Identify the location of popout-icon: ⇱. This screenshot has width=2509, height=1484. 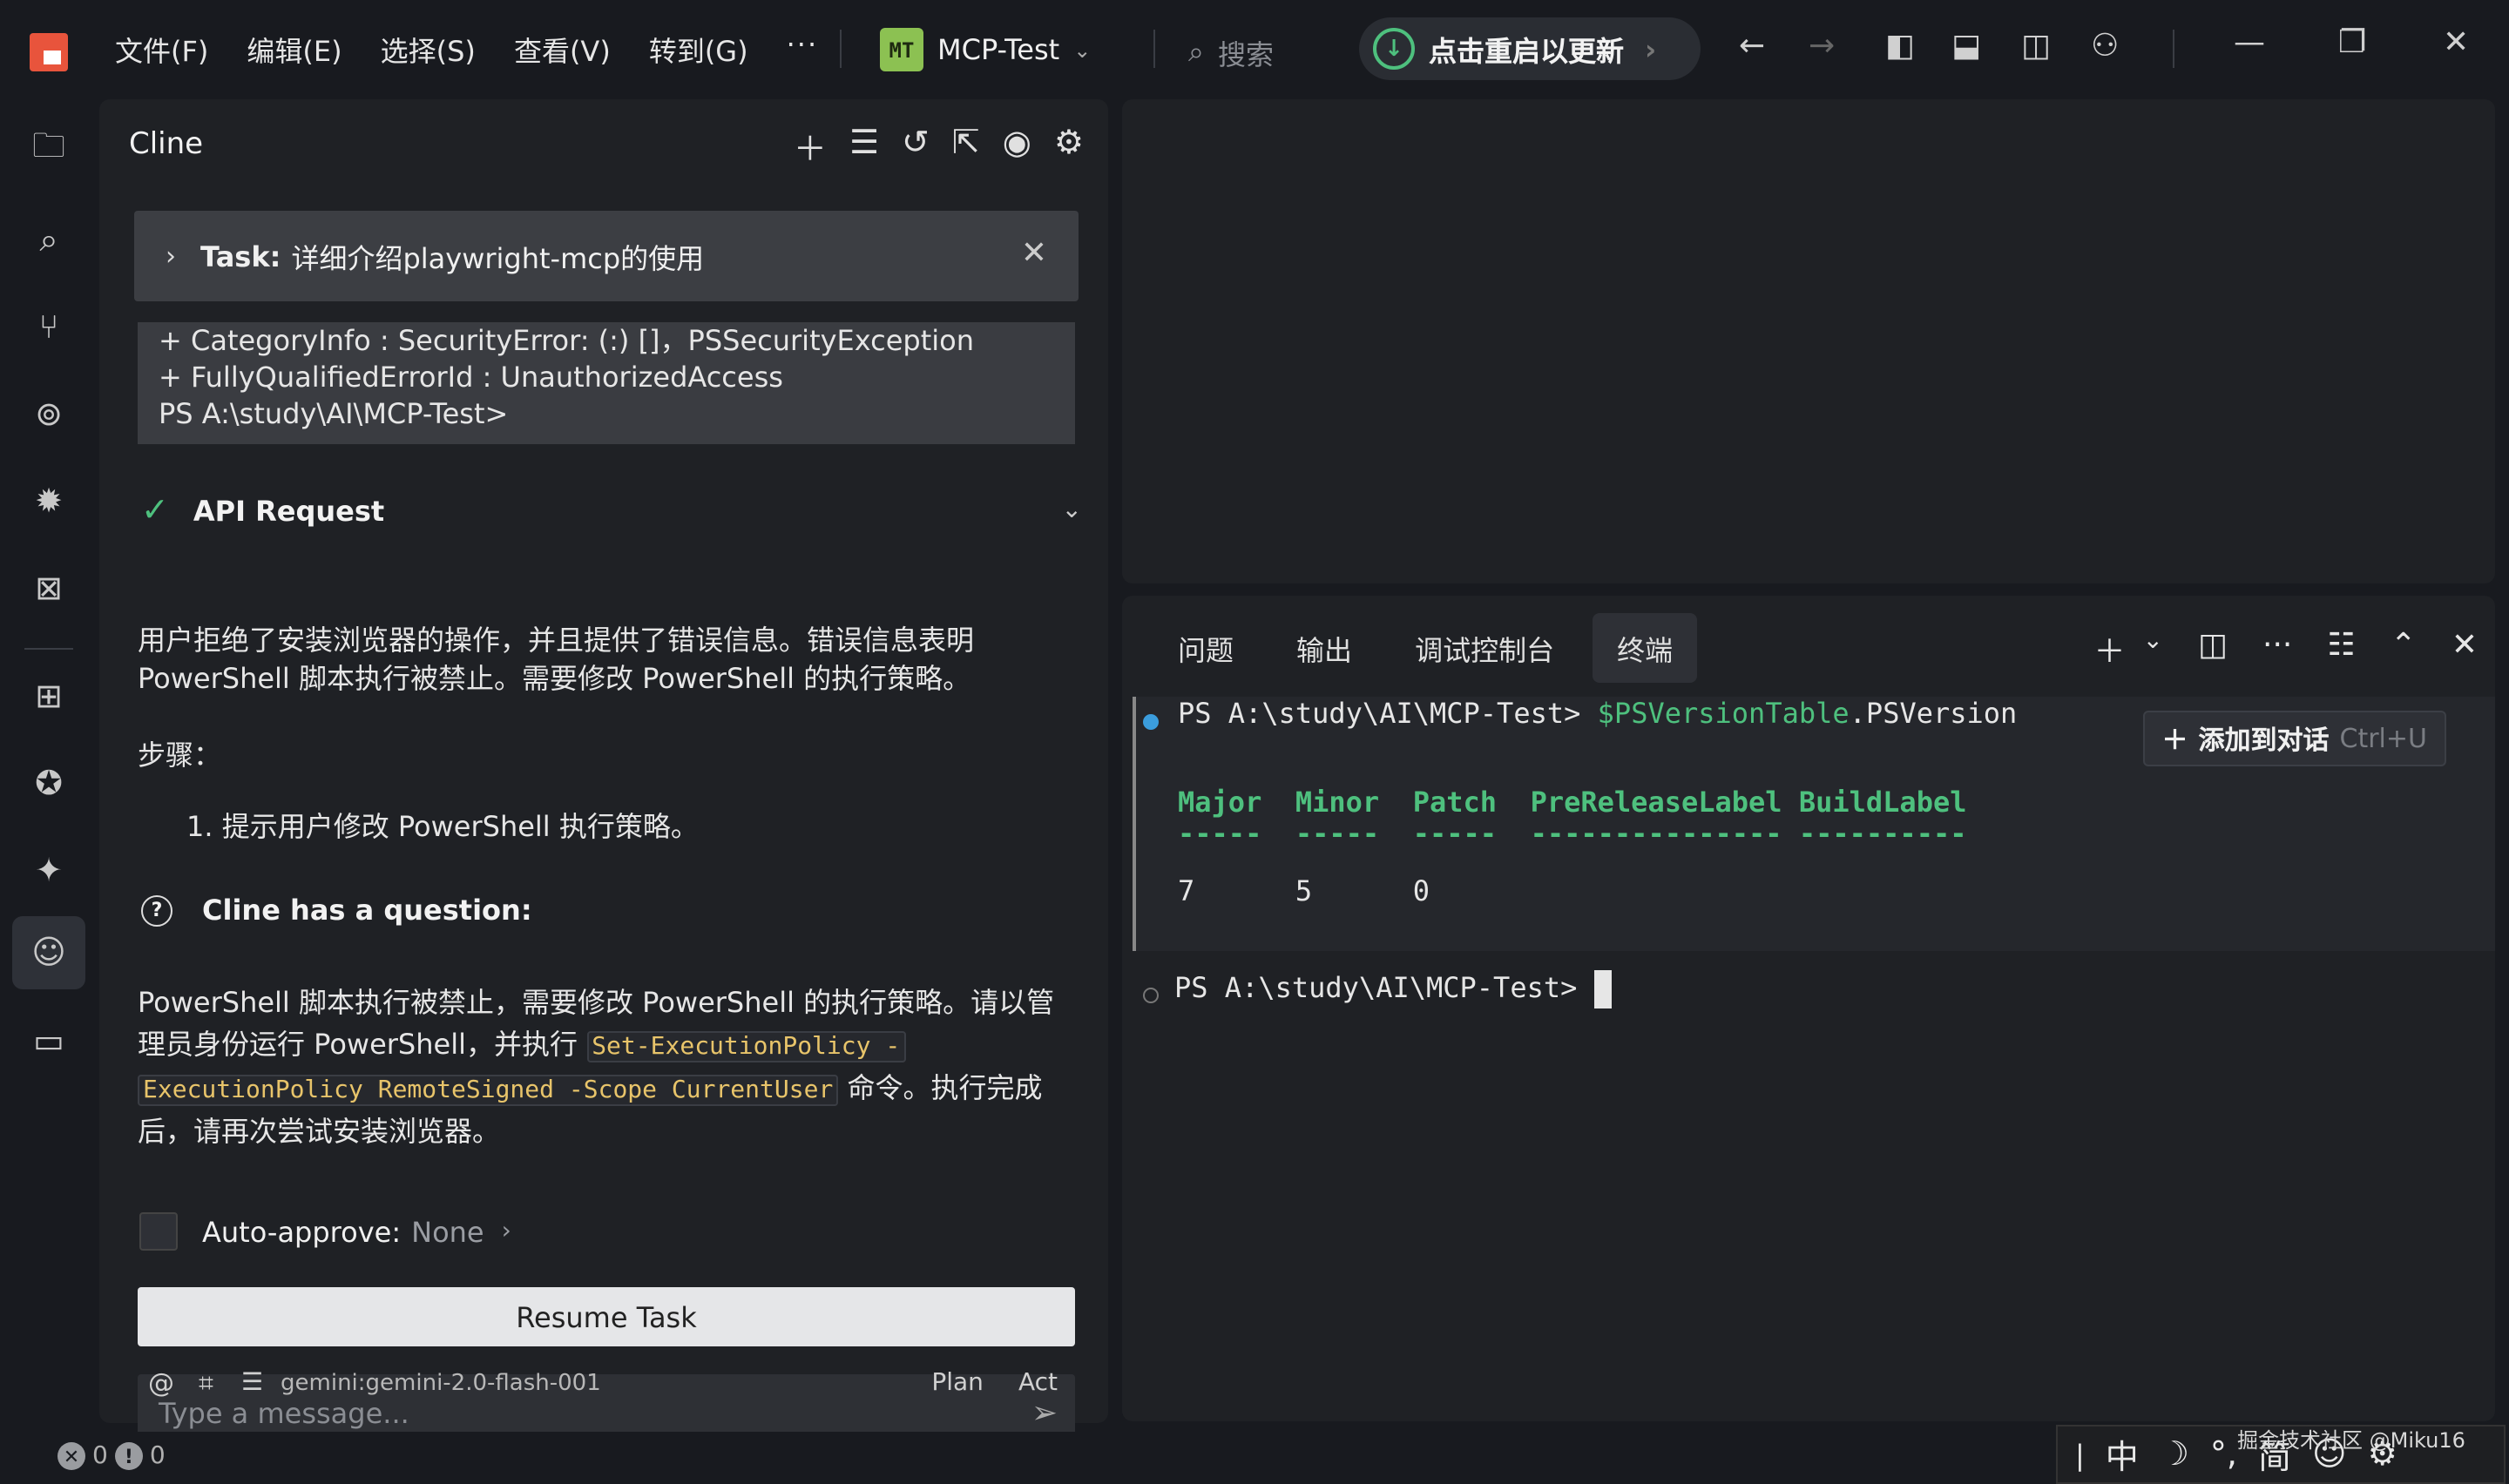
(966, 147).